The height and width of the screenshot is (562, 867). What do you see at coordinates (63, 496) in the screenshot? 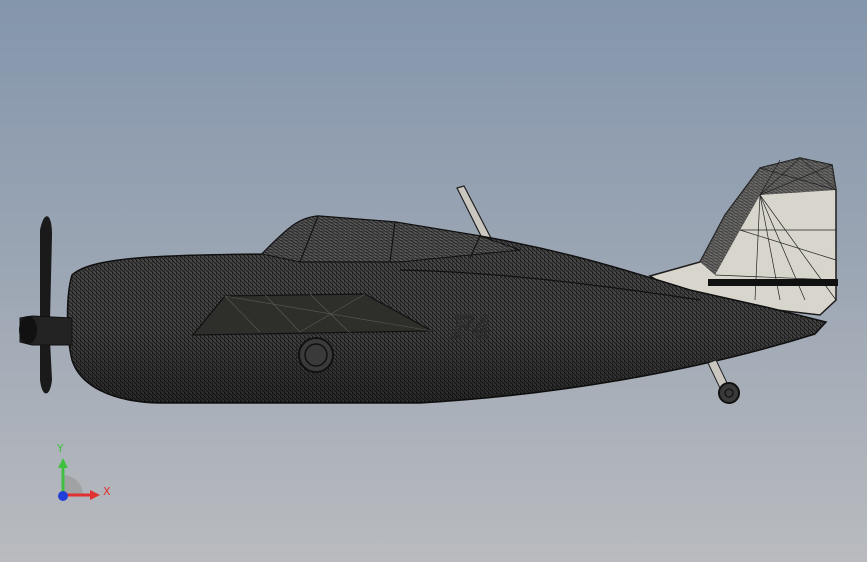
I see `z-axis-dot` at bounding box center [63, 496].